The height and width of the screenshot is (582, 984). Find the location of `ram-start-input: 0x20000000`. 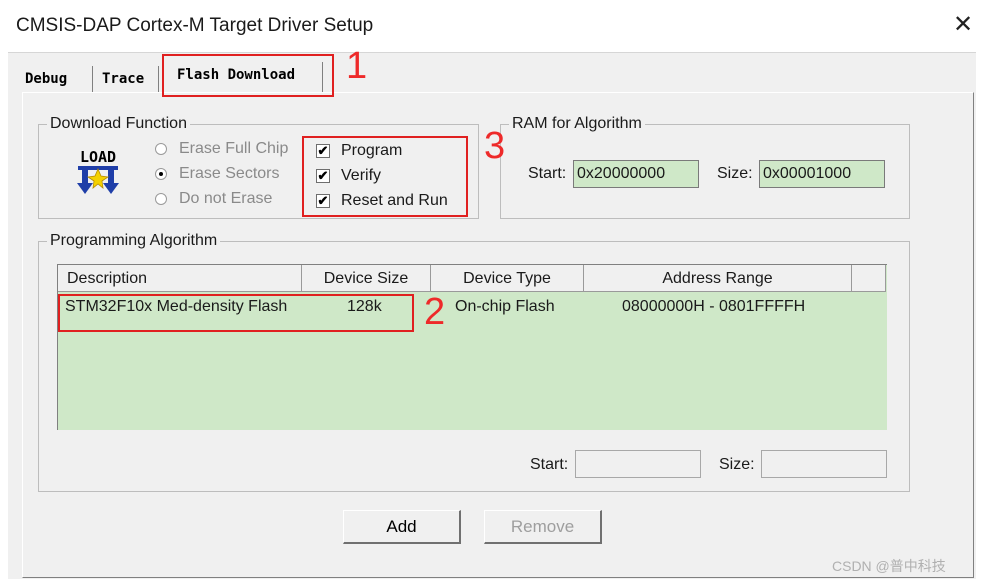

ram-start-input: 0x20000000 is located at coordinates (636, 174).